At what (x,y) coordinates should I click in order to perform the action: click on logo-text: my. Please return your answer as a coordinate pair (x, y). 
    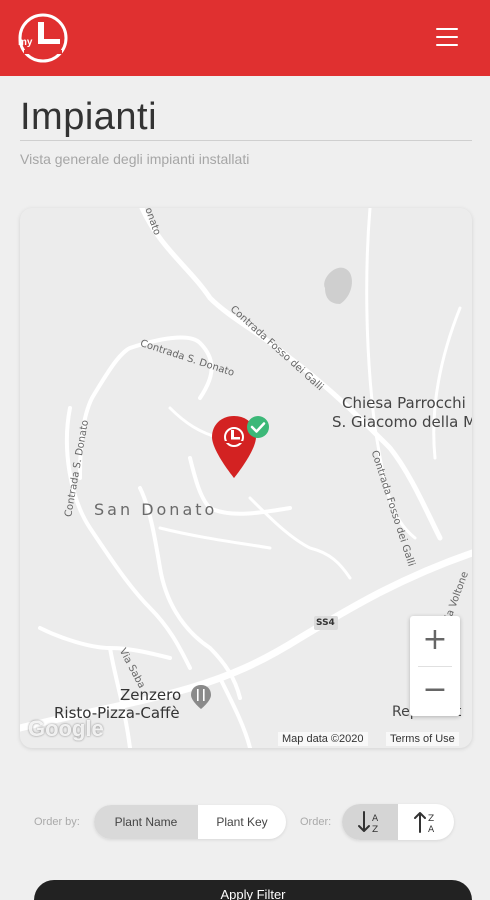
    Looking at the image, I should click on (25, 42).